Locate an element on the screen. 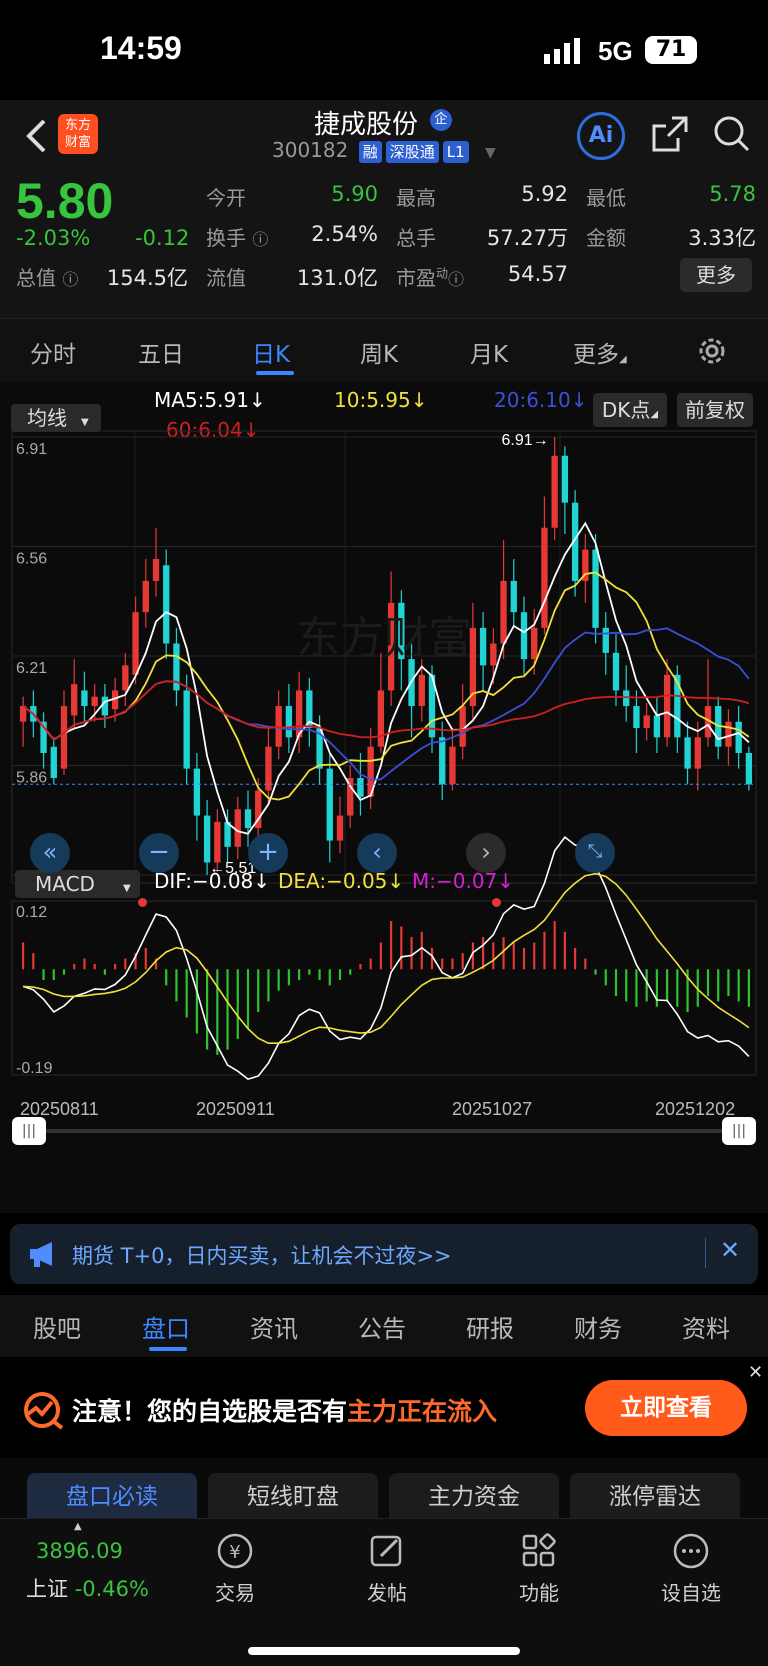 The width and height of the screenshot is (768, 1666). high-price-marker: 6.91→ is located at coordinates (525, 440).